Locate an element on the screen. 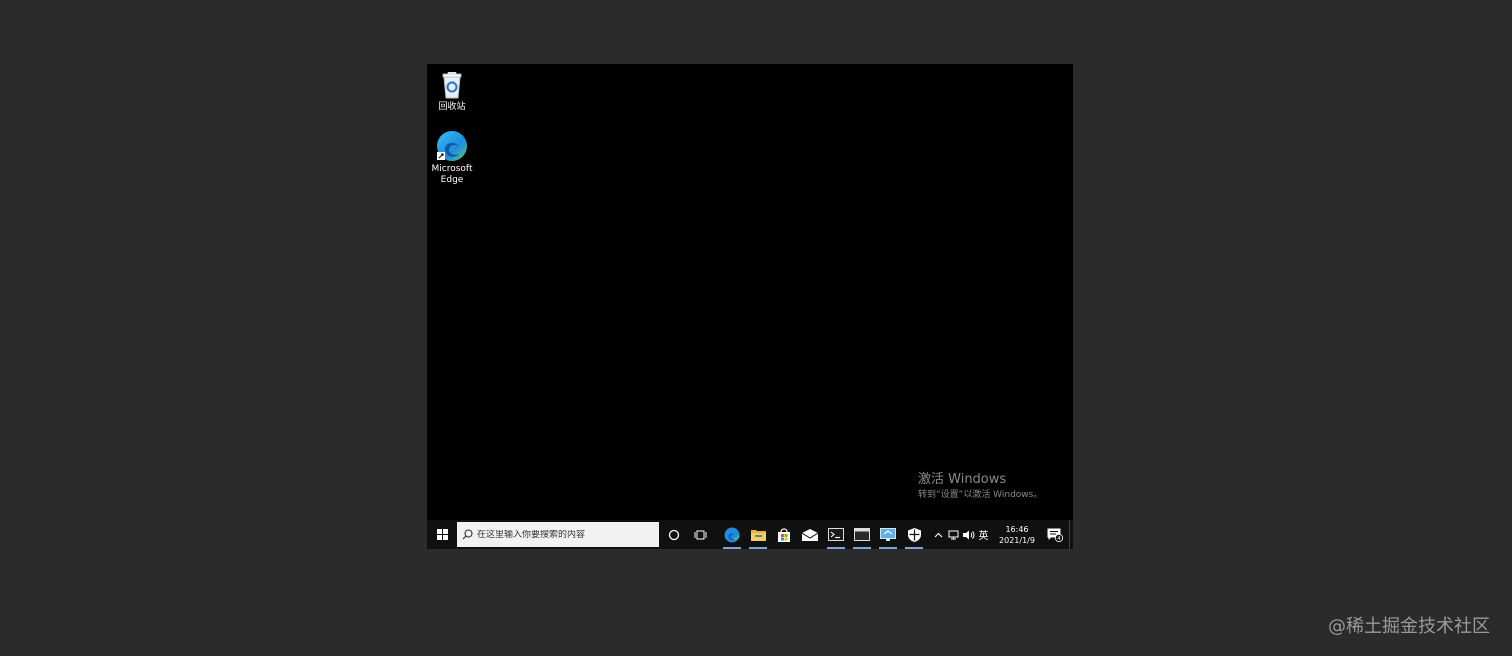 The image size is (1512, 656). clock-time: 16:46 is located at coordinates (1017, 529).